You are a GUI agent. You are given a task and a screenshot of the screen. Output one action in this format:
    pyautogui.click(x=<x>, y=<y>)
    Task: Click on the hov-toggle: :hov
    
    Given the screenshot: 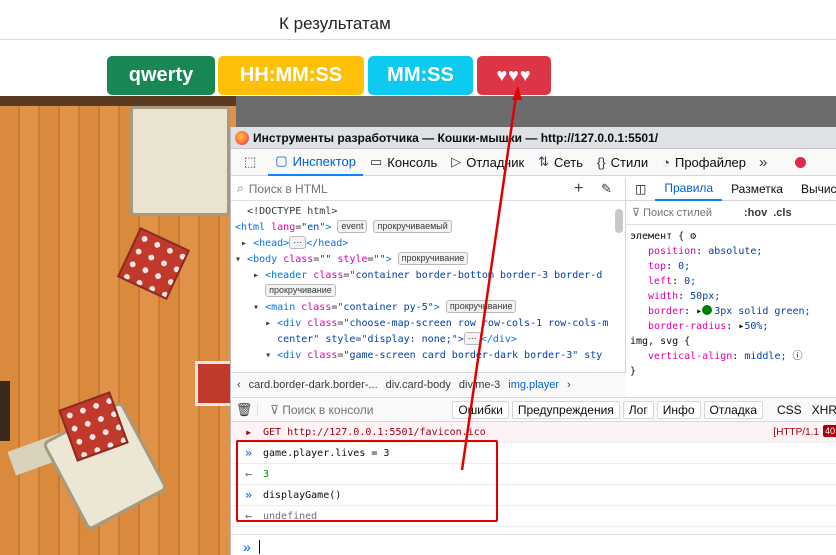 What is the action you would take?
    pyautogui.click(x=755, y=213)
    